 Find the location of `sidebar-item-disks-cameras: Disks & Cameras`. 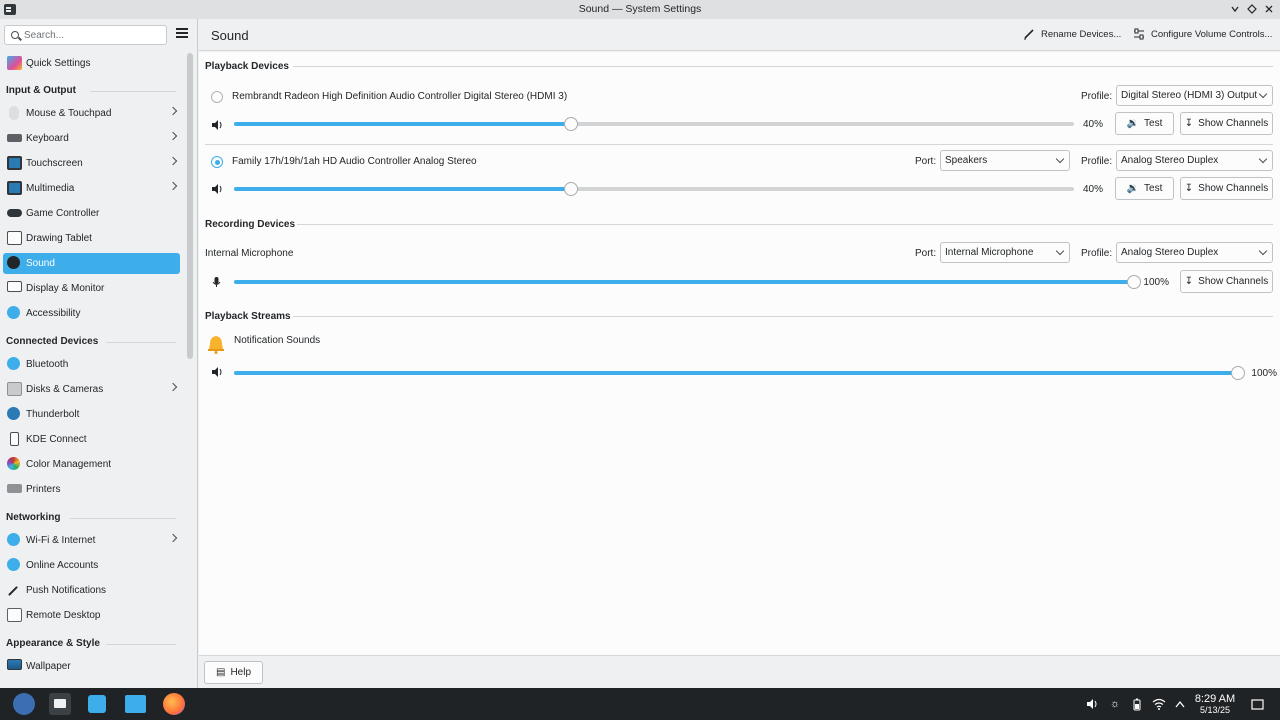

sidebar-item-disks-cameras: Disks & Cameras is located at coordinates (91, 389).